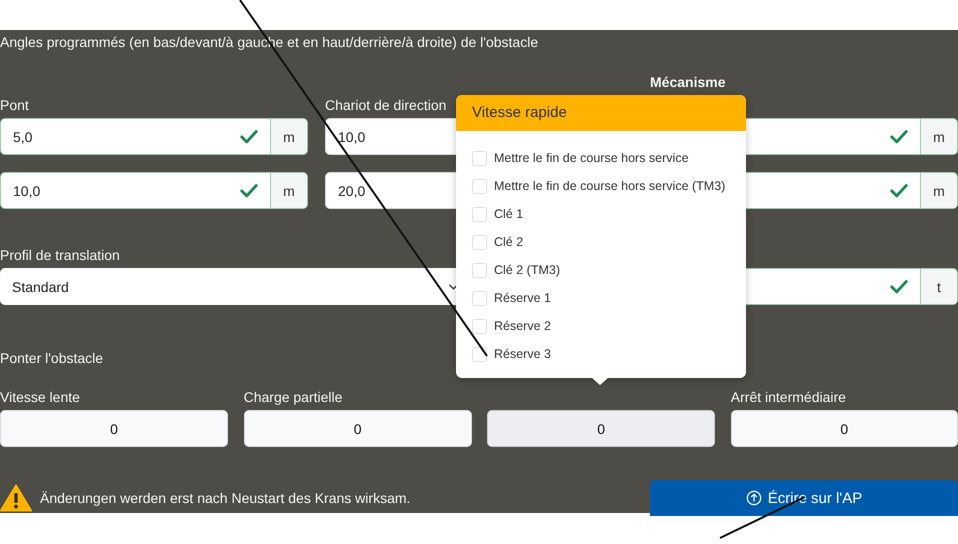  I want to click on field-label: Charge partielle, so click(293, 397).